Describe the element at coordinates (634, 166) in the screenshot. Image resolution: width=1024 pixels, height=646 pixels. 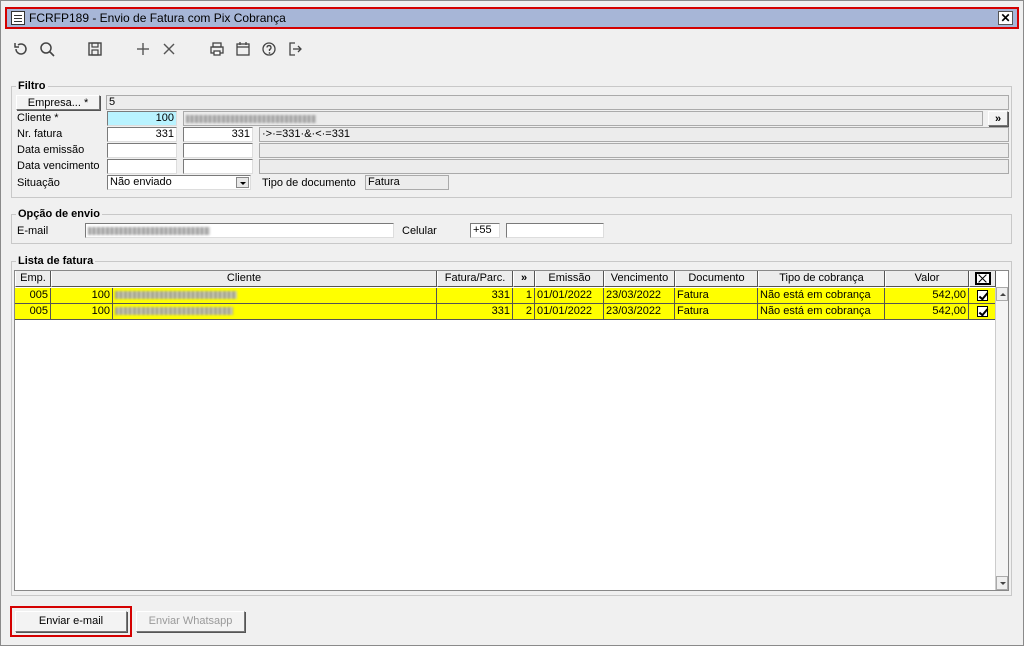
I see `data-vencimento-expression` at that location.